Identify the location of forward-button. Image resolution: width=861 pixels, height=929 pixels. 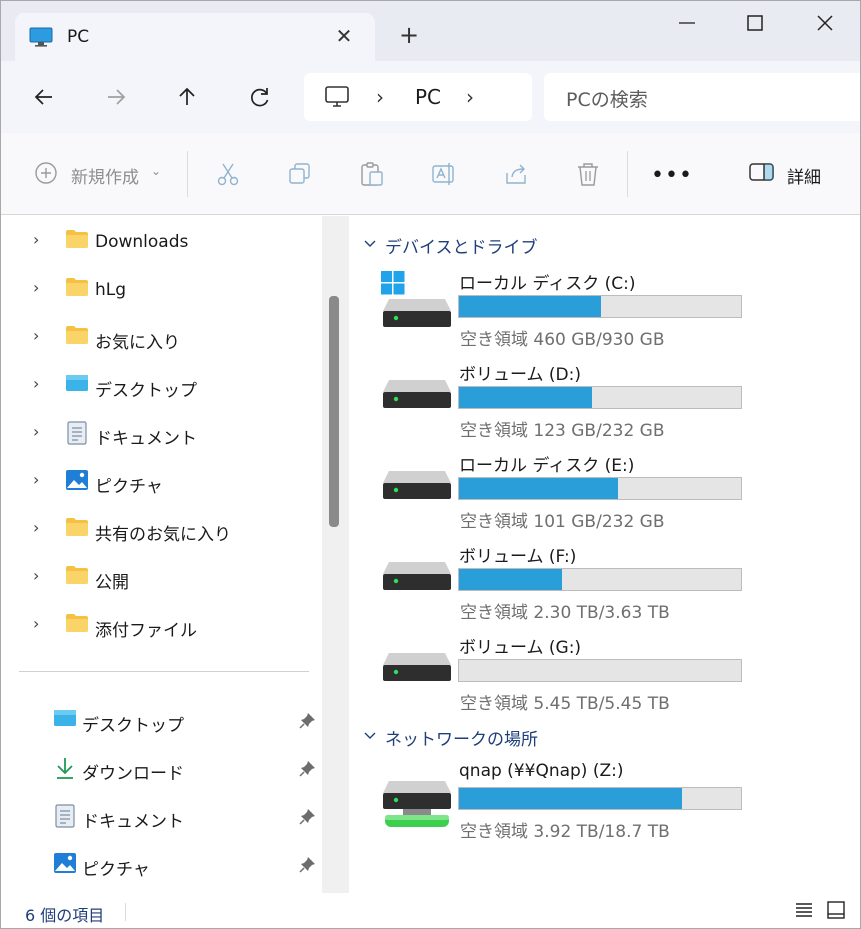
(116, 97).